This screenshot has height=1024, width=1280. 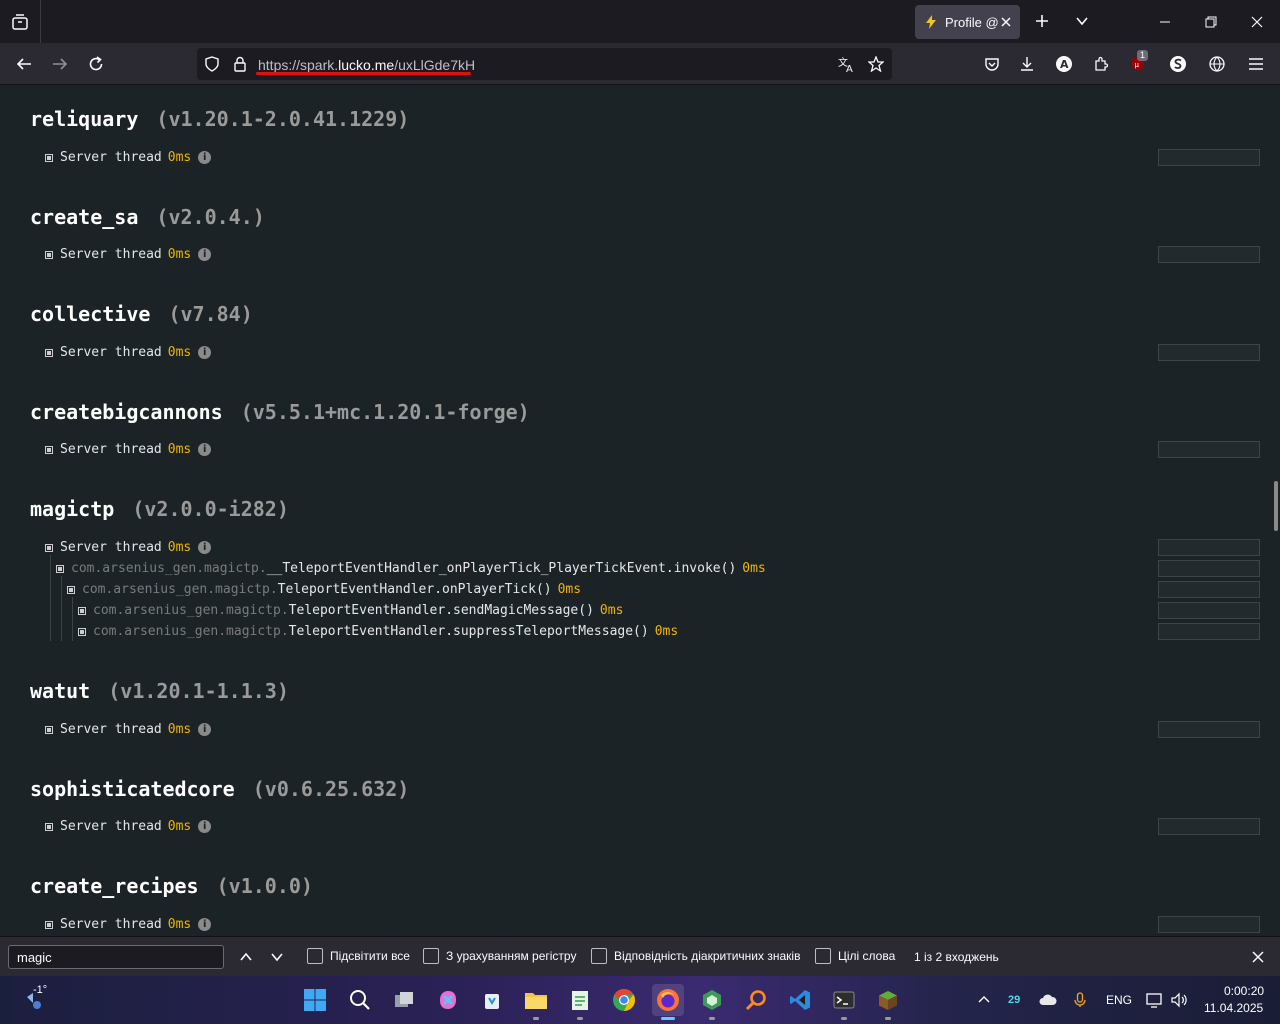 What do you see at coordinates (668, 1002) in the screenshot?
I see `firefox-app` at bounding box center [668, 1002].